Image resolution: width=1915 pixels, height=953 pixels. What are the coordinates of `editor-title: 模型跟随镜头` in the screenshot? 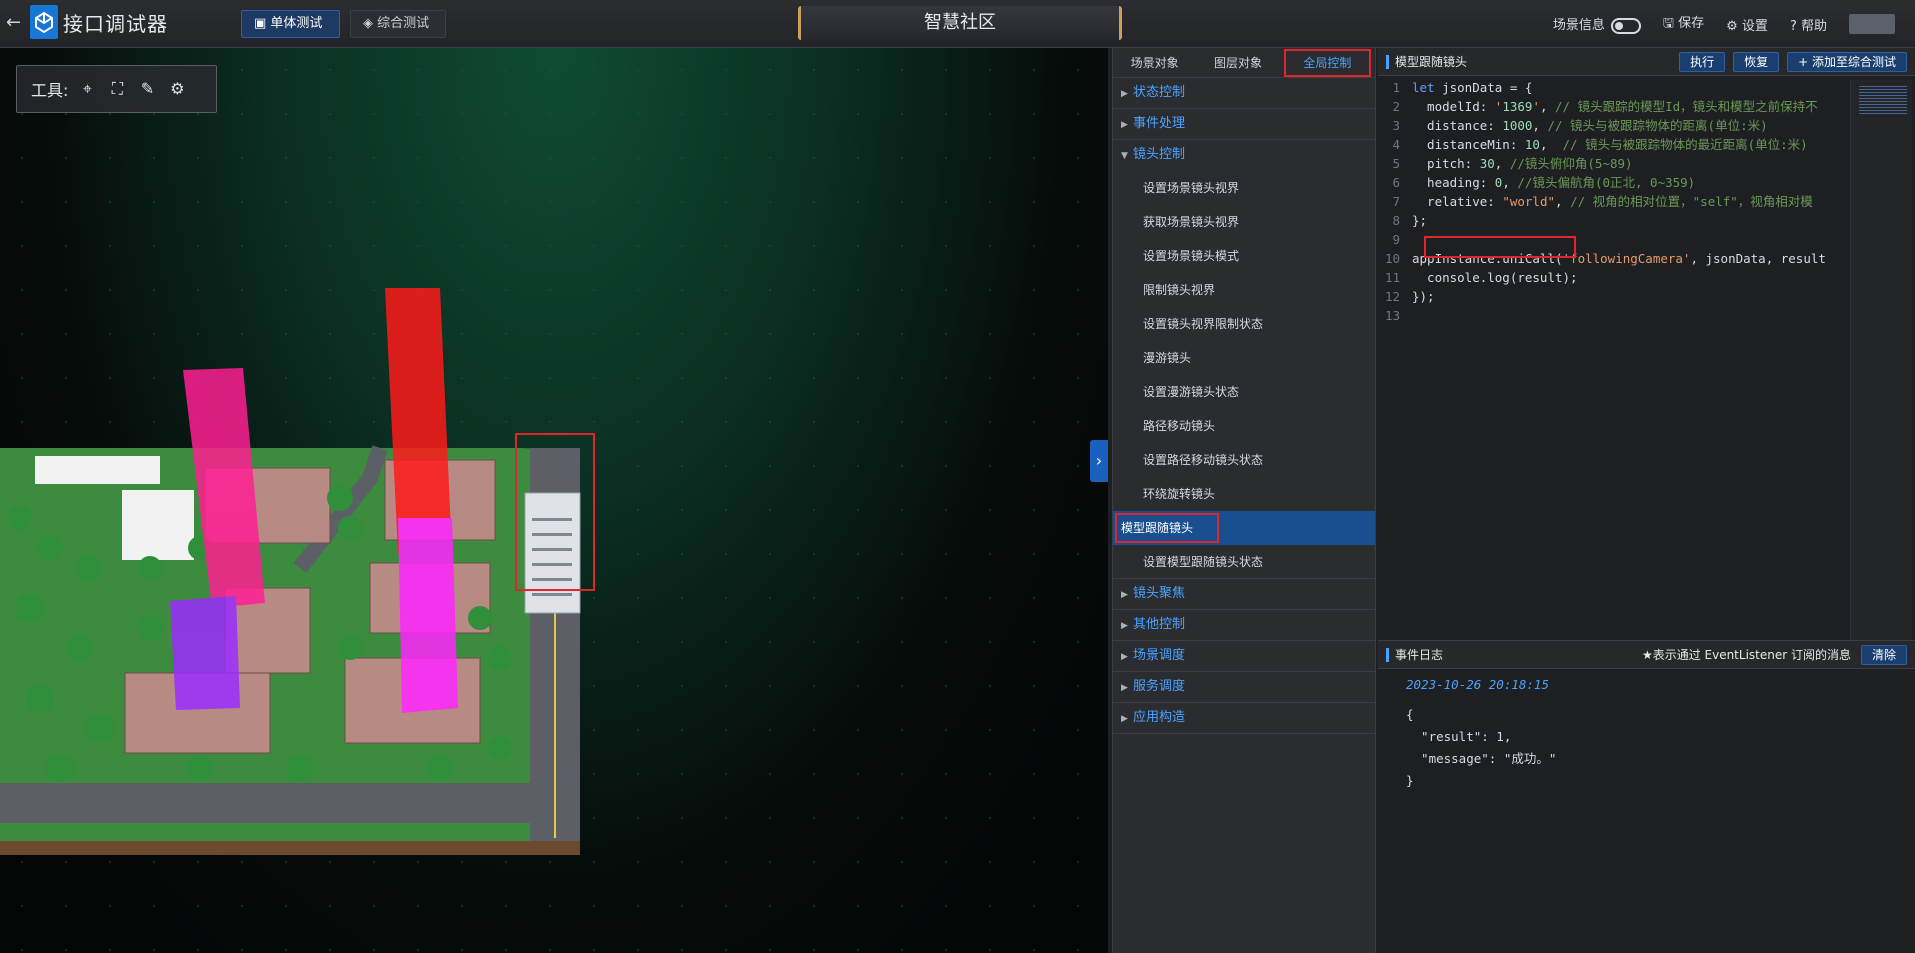 It's located at (1431, 62).